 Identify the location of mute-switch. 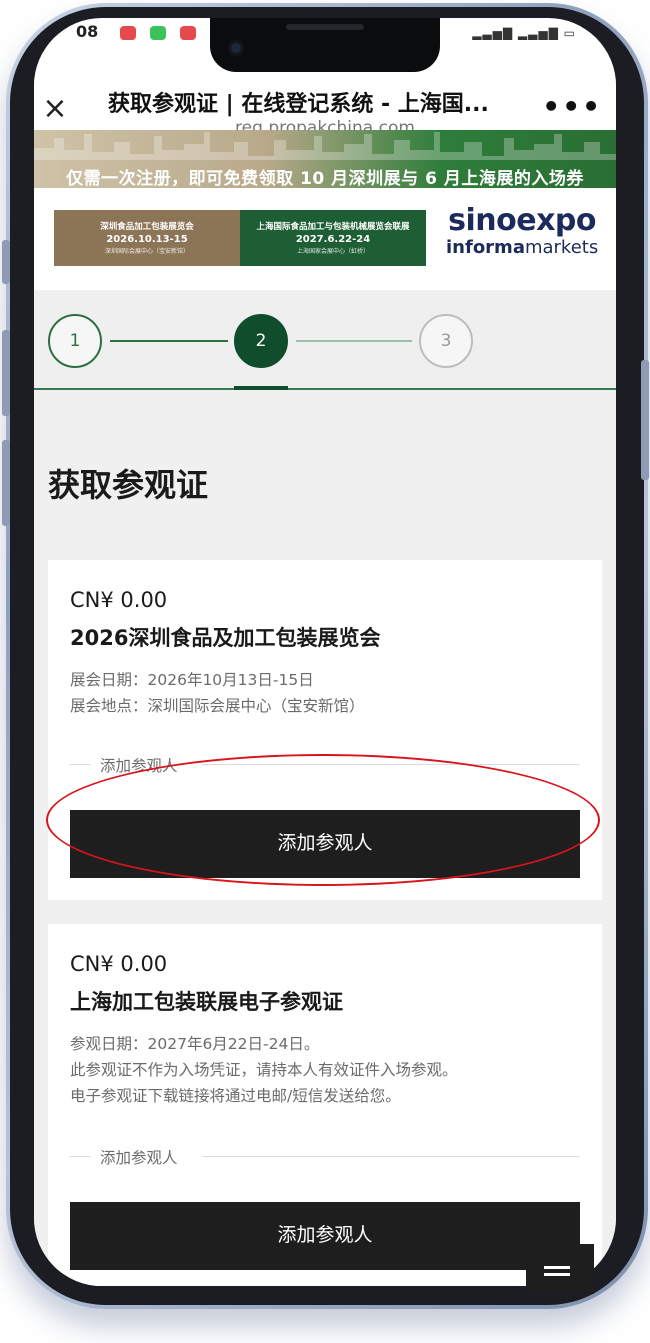
(6, 262).